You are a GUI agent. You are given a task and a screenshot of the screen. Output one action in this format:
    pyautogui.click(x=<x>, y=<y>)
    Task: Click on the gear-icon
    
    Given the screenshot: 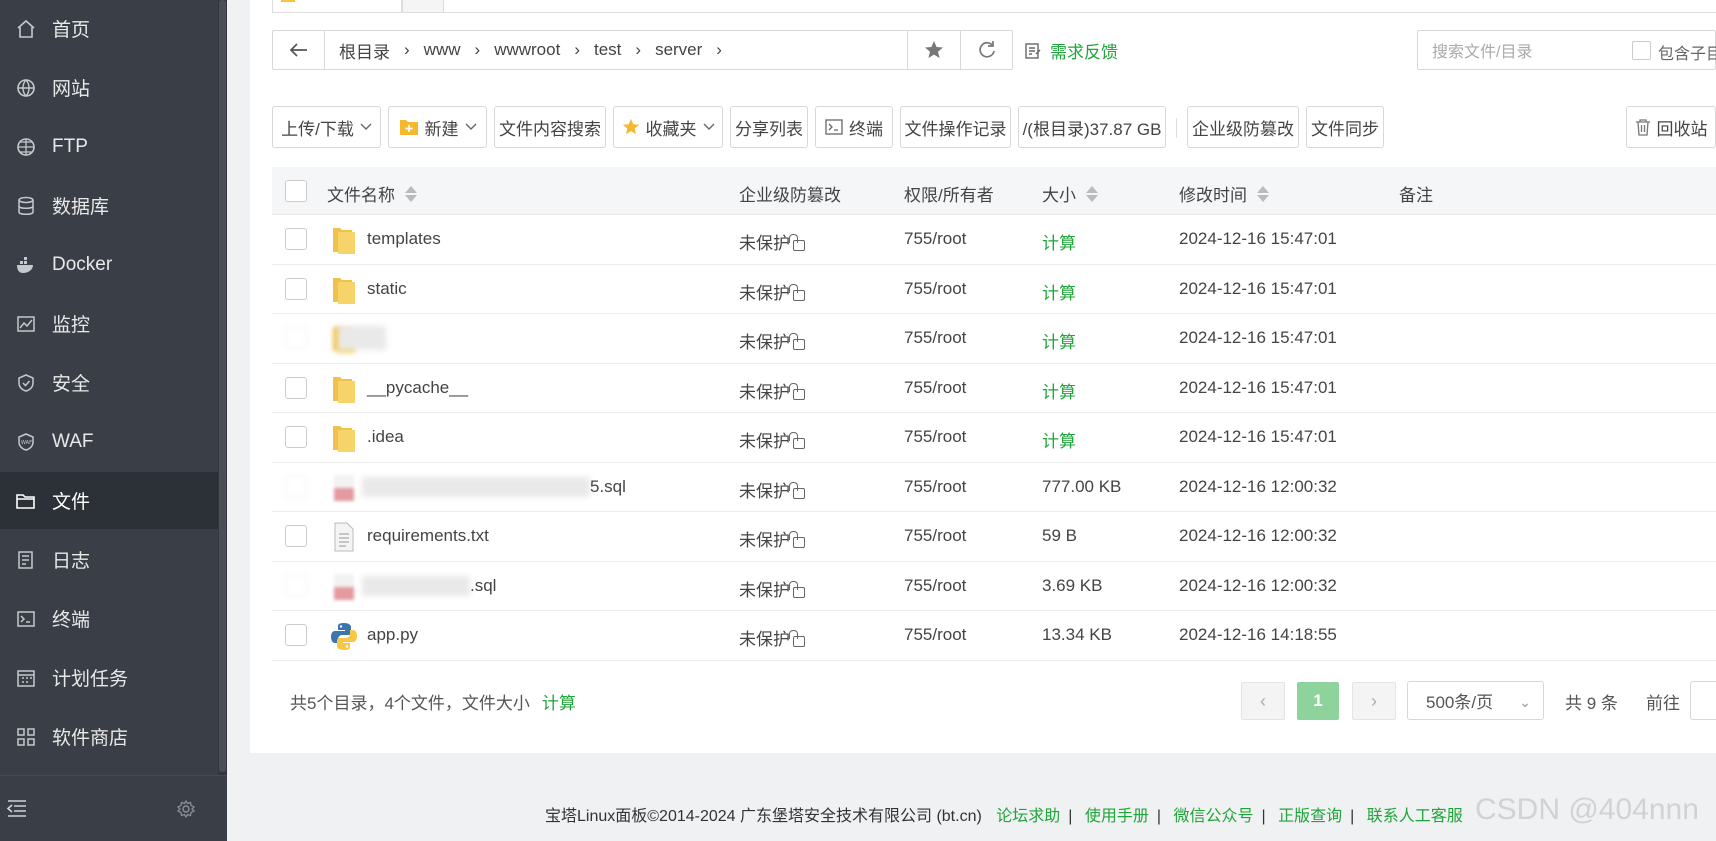 What is the action you would take?
    pyautogui.click(x=186, y=811)
    